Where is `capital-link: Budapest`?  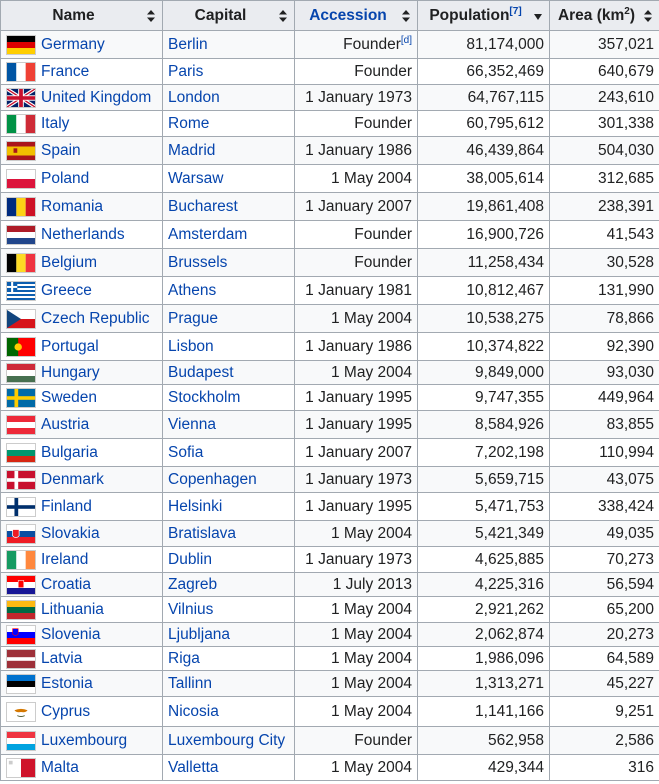
capital-link: Budapest is located at coordinates (201, 372).